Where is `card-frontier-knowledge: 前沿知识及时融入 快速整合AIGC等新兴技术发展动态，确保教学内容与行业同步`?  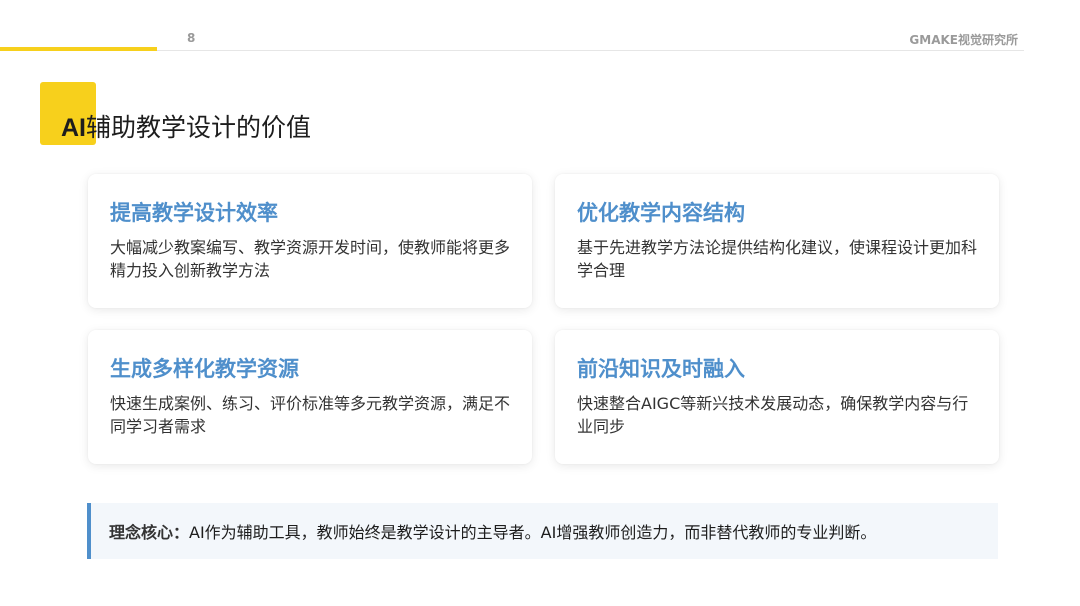
card-frontier-knowledge: 前沿知识及时融入 快速整合AIGC等新兴技术发展动态，确保教学内容与行业同步 is located at coordinates (777, 397).